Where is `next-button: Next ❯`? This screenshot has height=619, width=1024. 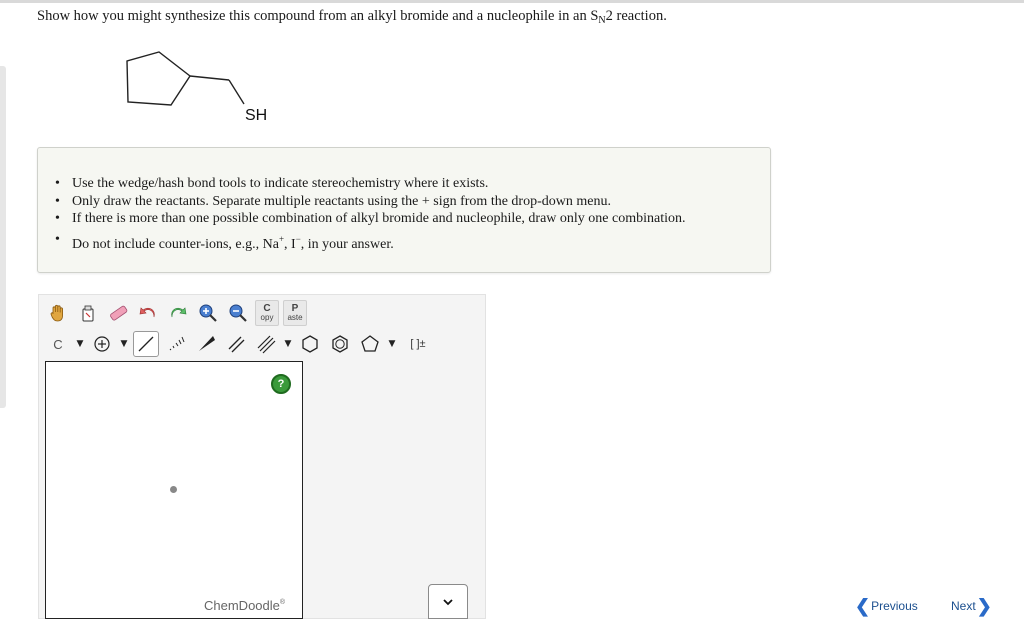
next-button: Next ❯ is located at coordinates (971, 606).